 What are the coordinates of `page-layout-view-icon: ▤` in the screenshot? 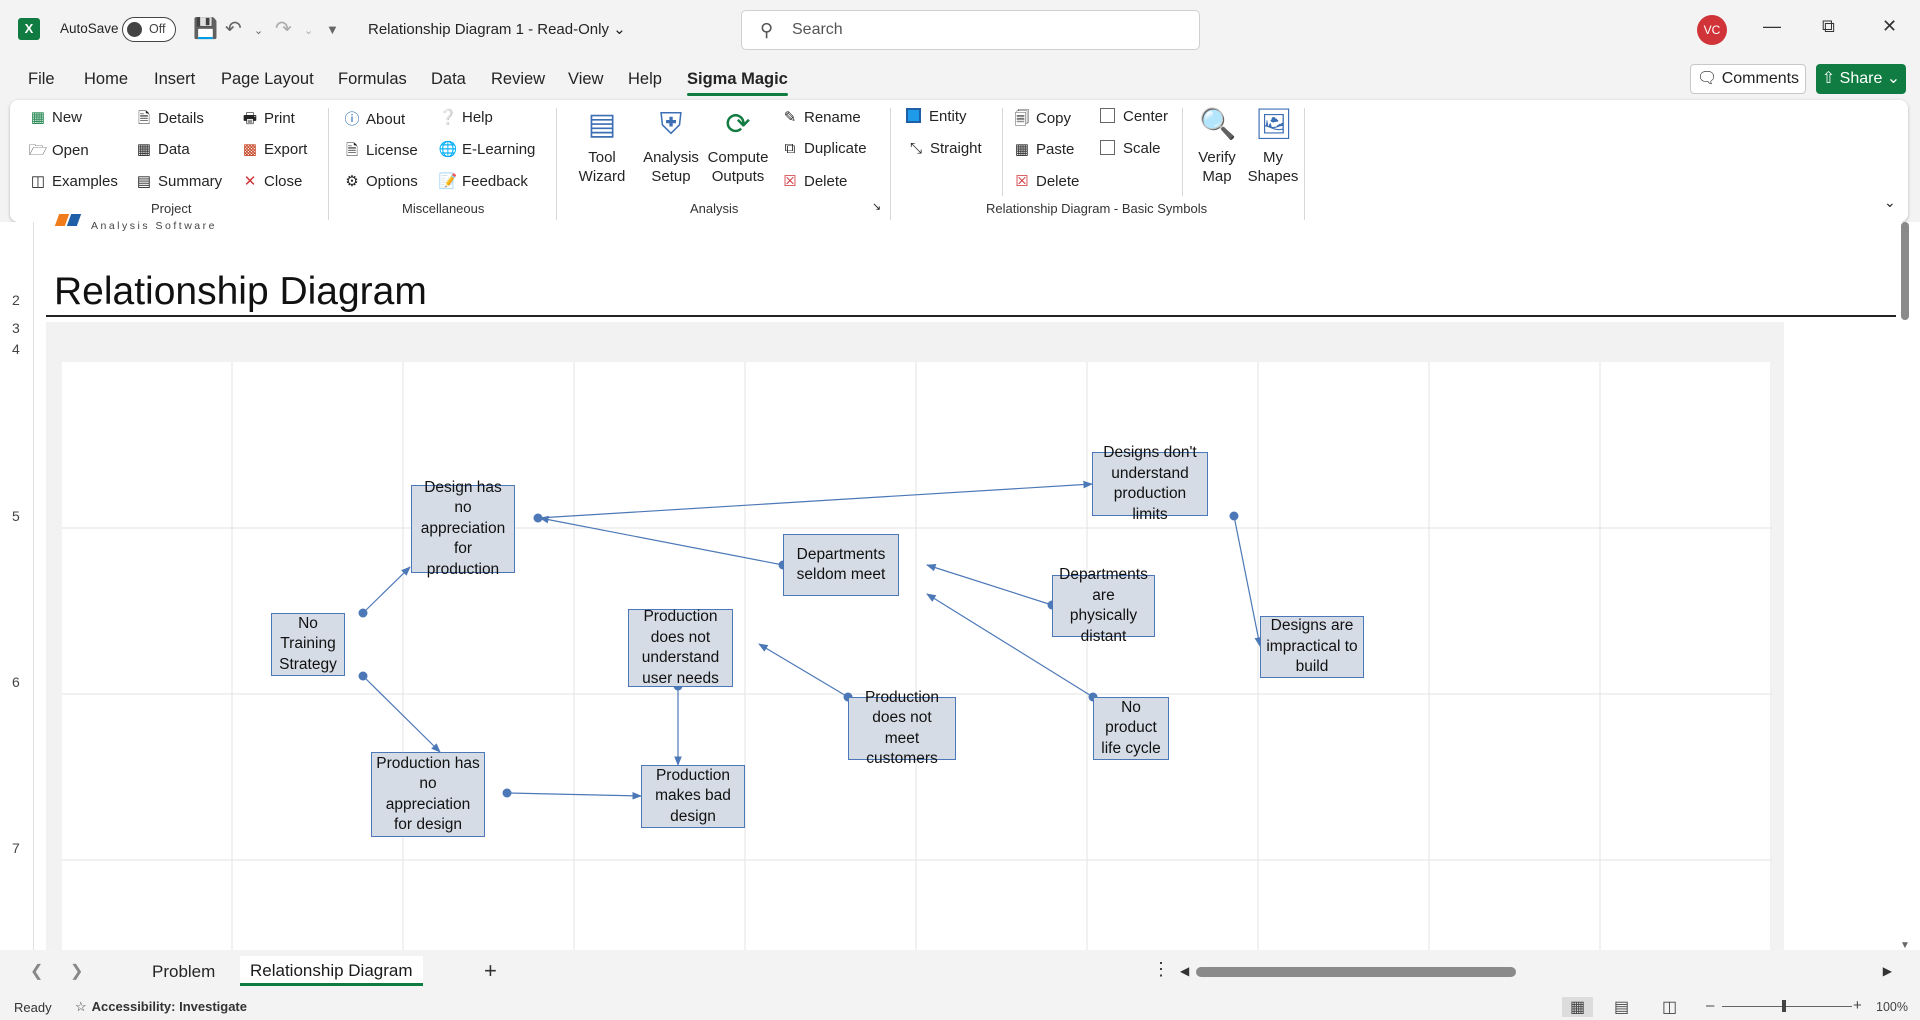 It's located at (1621, 1007).